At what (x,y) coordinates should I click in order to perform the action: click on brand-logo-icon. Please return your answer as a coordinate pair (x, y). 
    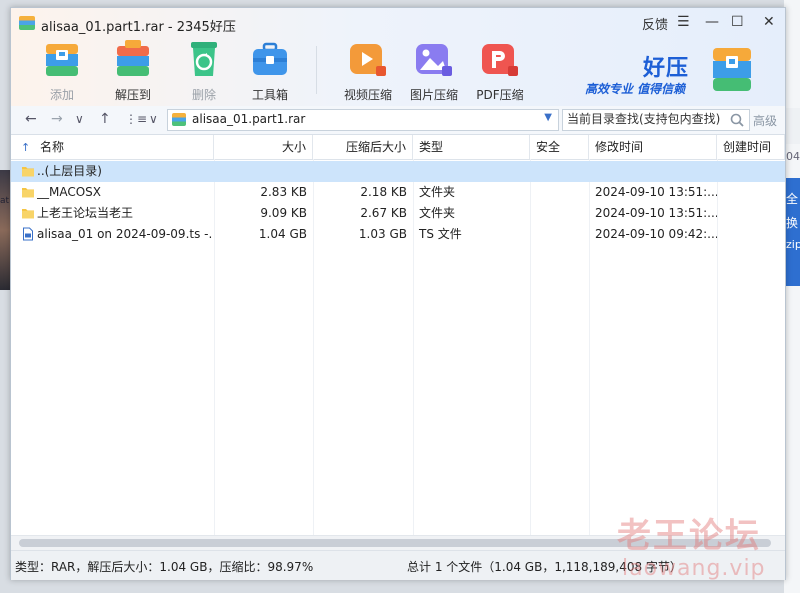
    Looking at the image, I should click on (732, 69).